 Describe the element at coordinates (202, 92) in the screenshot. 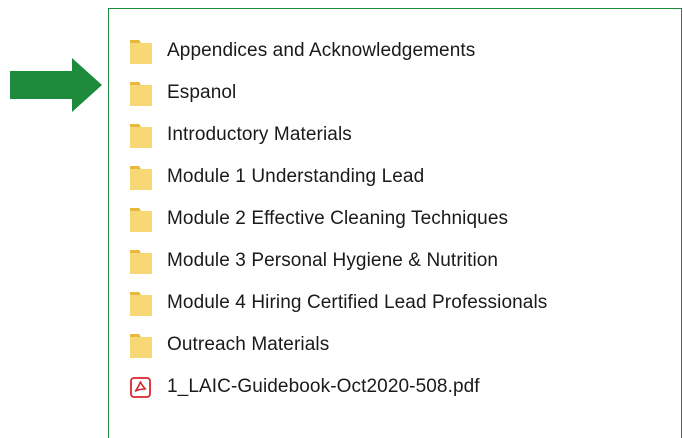

I see `item-label: Espanol` at that location.